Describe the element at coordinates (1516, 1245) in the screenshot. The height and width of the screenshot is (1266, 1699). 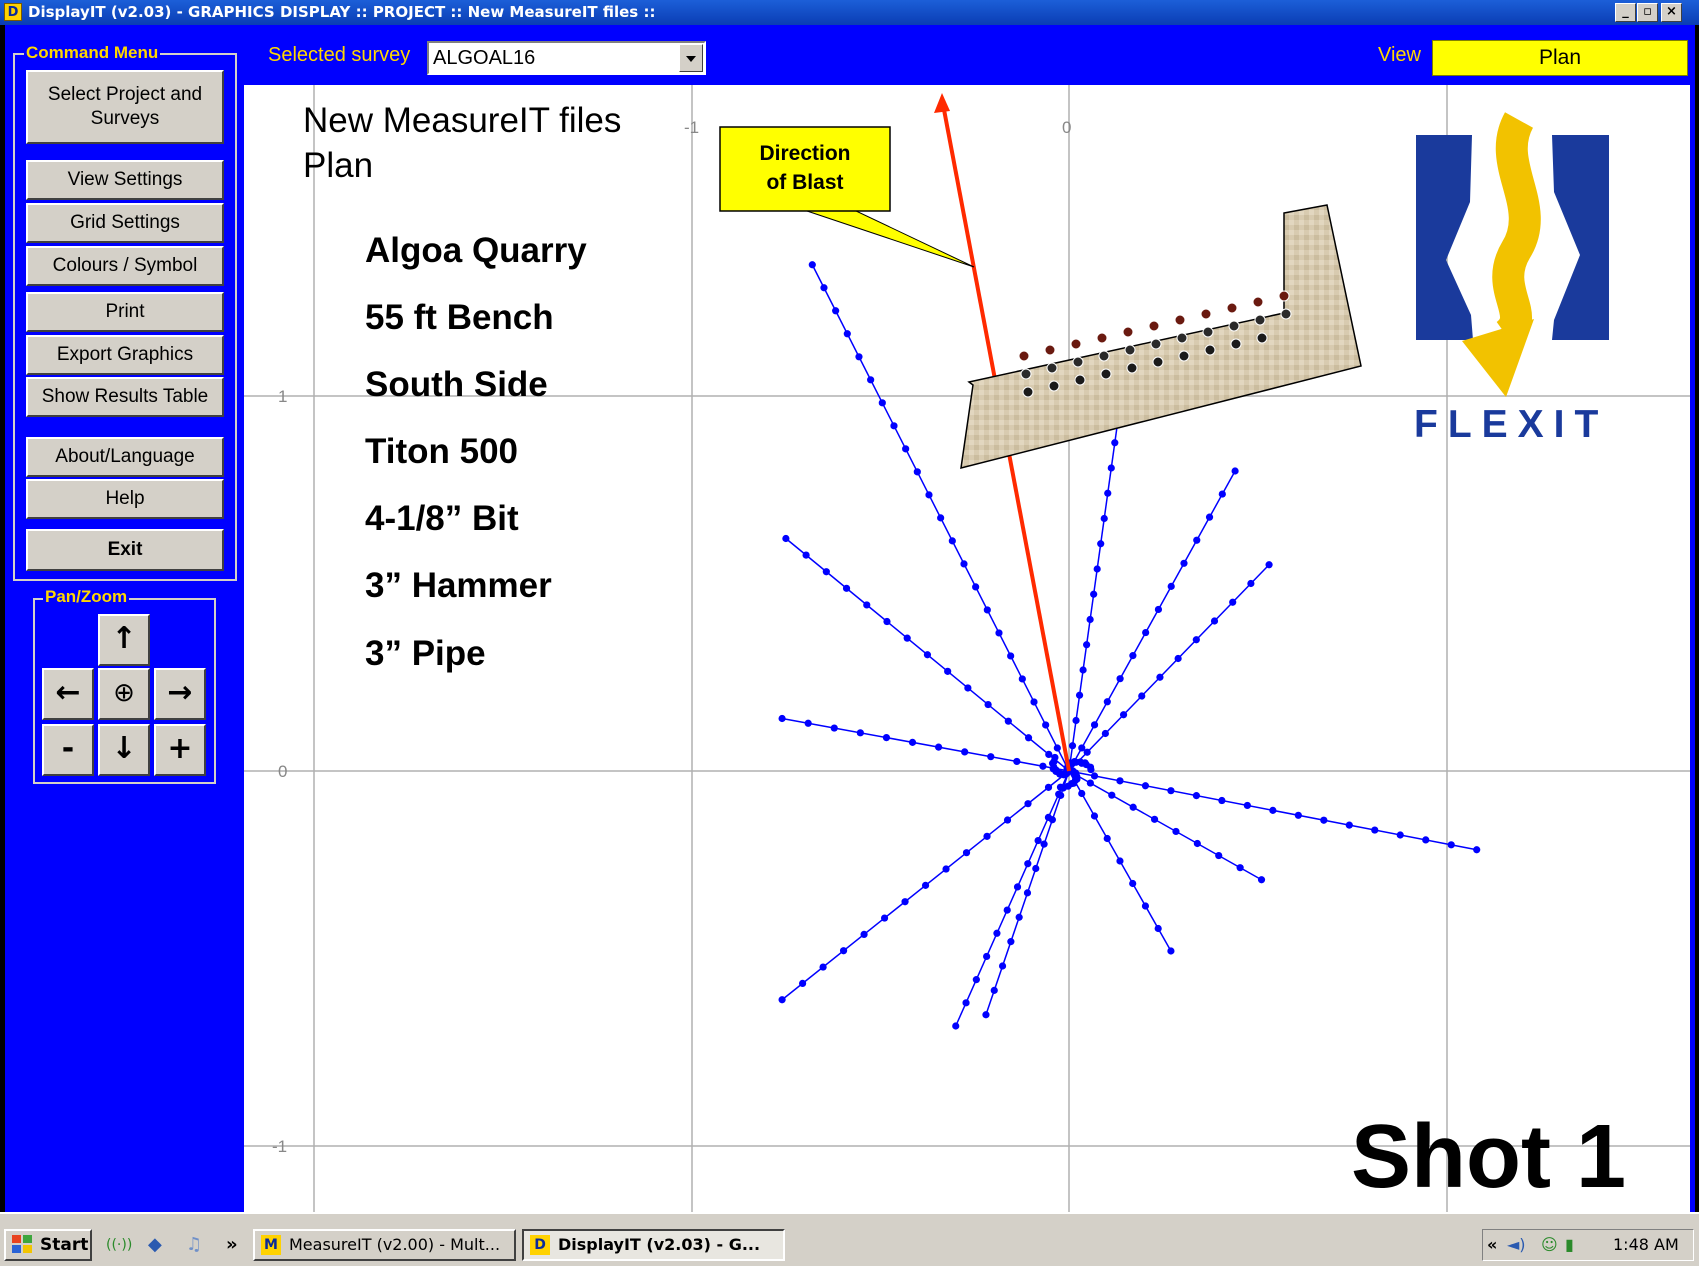
I see `volume-icon: ◄)` at that location.